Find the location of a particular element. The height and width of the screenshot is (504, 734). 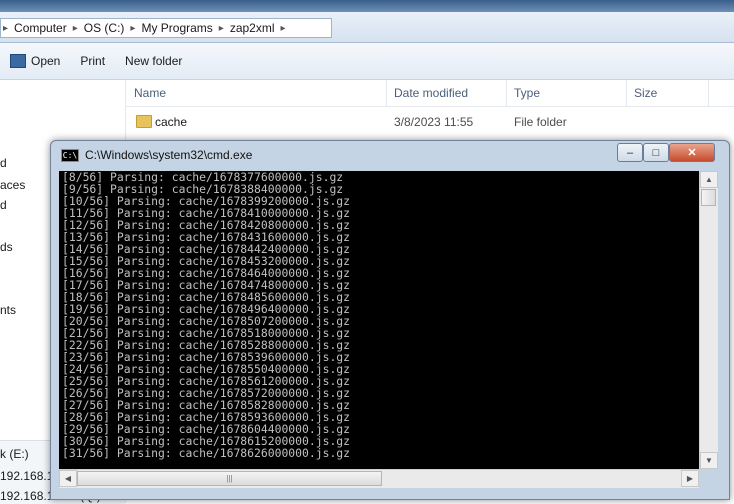

drive-item: k (E:) is located at coordinates (14, 454).